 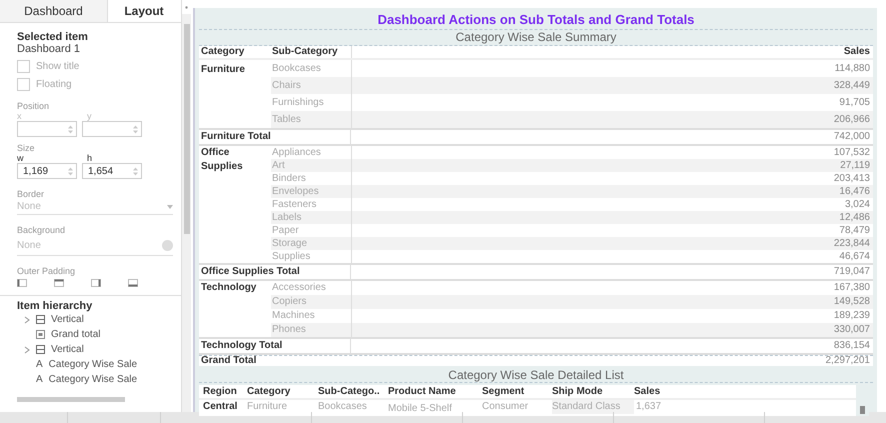 I want to click on column-header: Region, so click(x=220, y=391).